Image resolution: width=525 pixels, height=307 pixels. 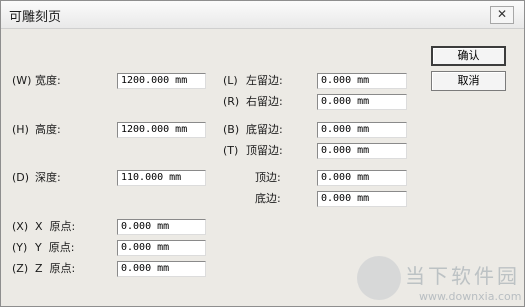 I want to click on watermark-logo-icon, so click(x=379, y=278).